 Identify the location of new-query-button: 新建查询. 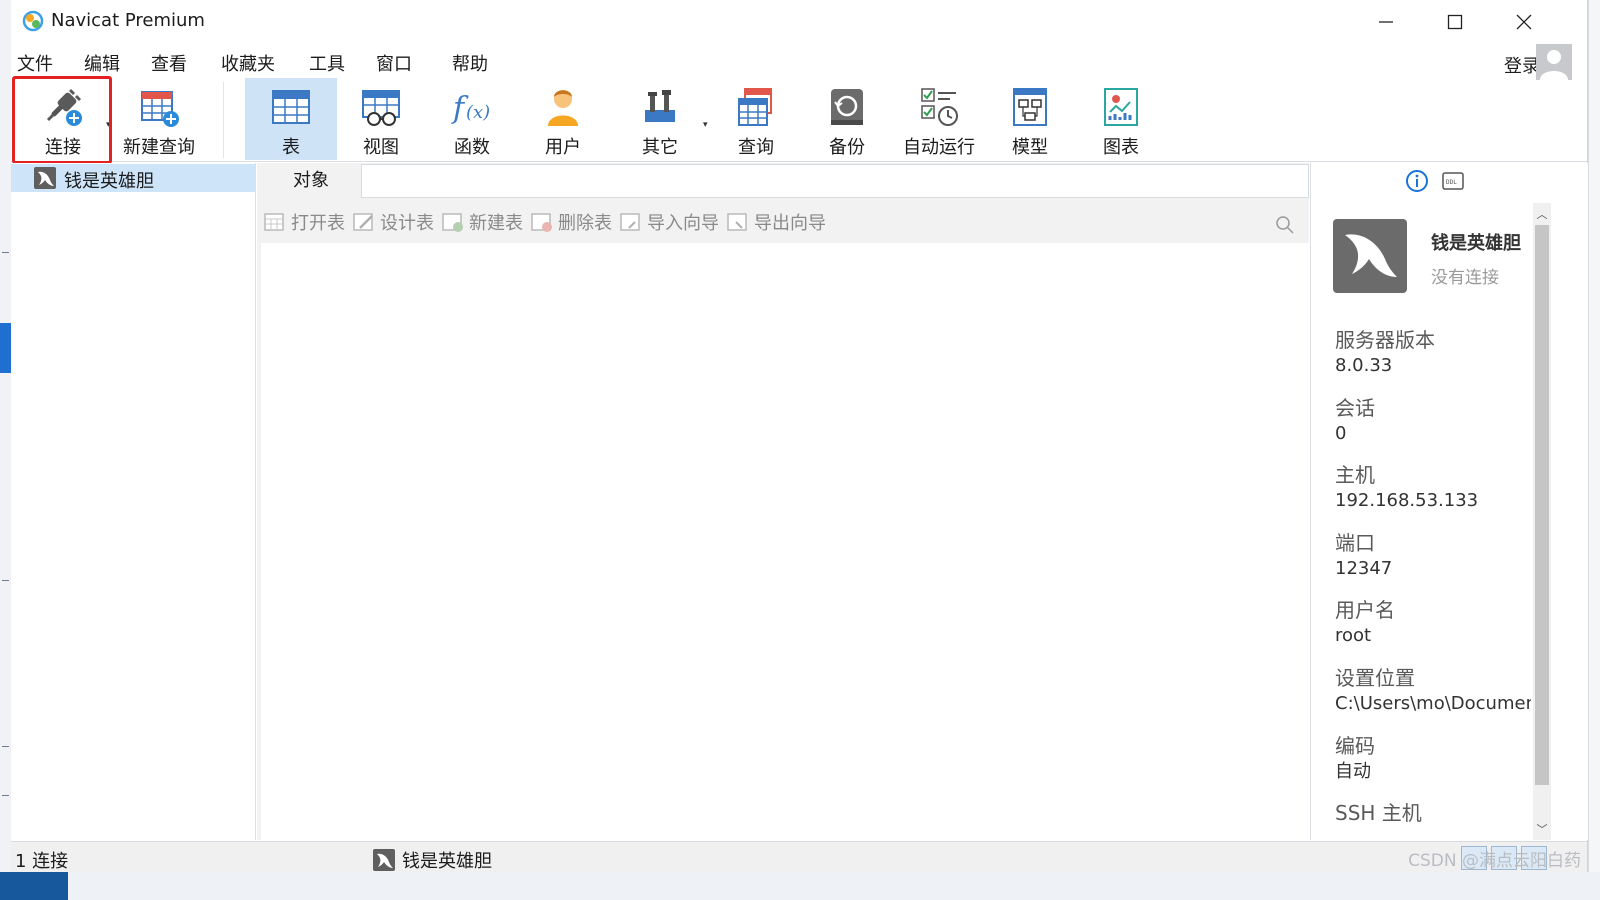
(159, 119).